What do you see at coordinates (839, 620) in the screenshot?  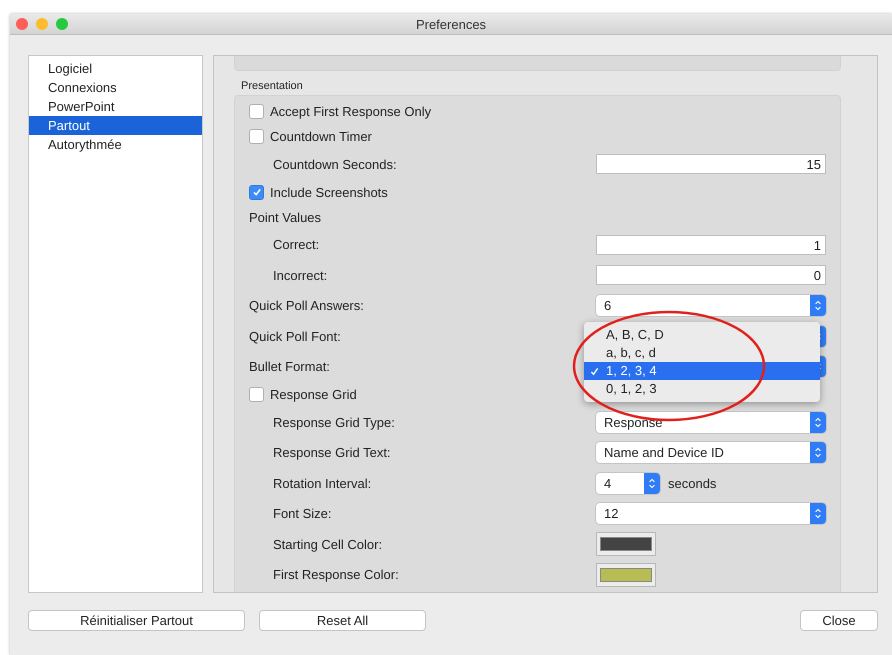 I see `push-button: Close` at bounding box center [839, 620].